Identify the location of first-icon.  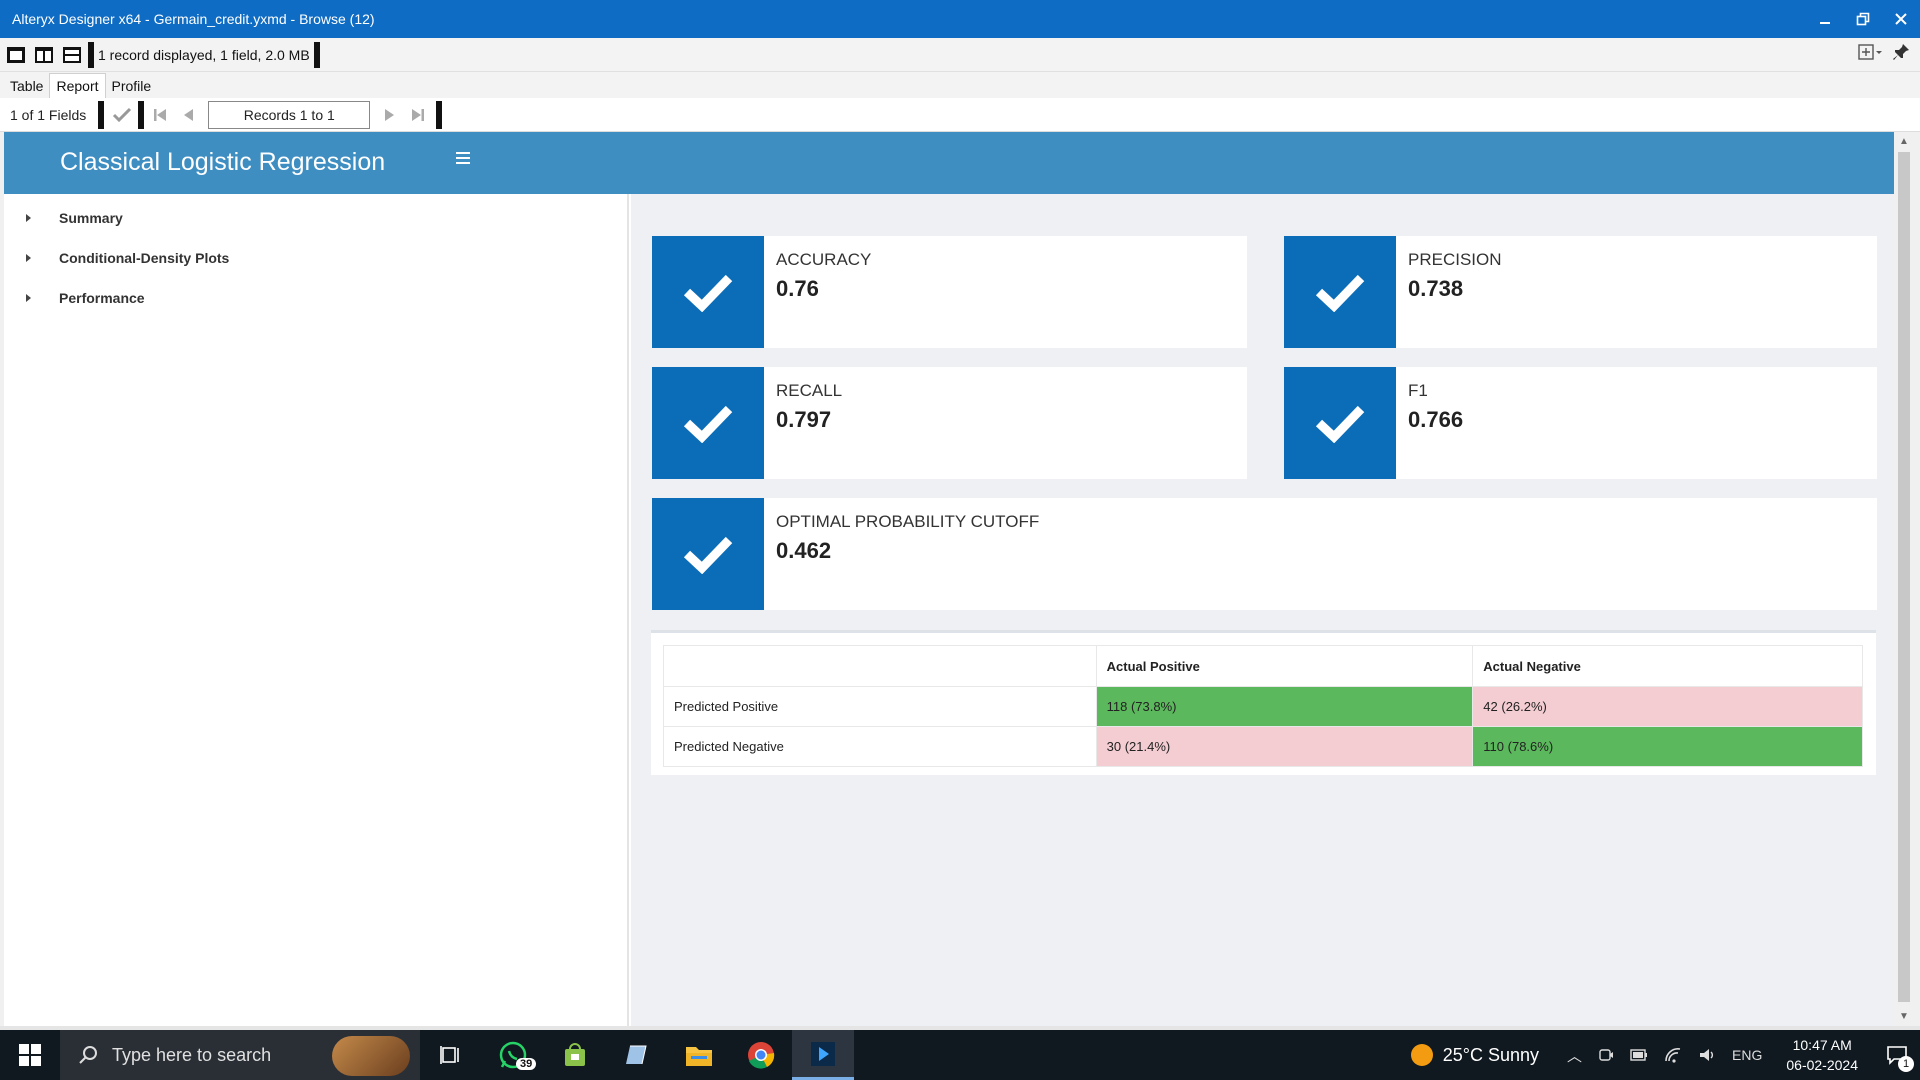
(160, 114).